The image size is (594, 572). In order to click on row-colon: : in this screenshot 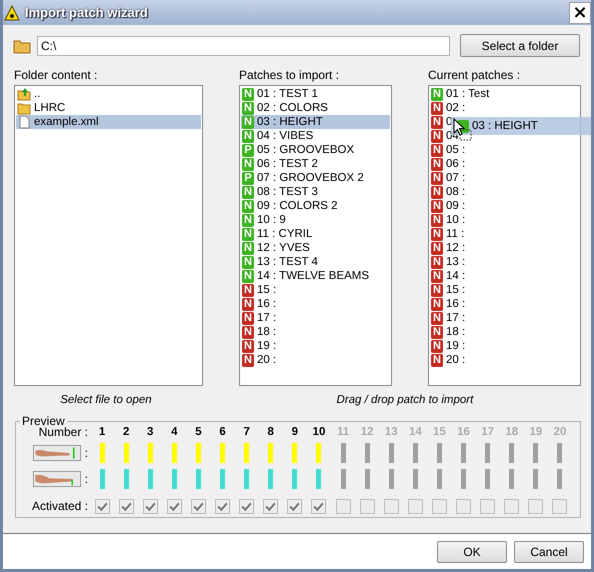, I will do `click(86, 453)`.